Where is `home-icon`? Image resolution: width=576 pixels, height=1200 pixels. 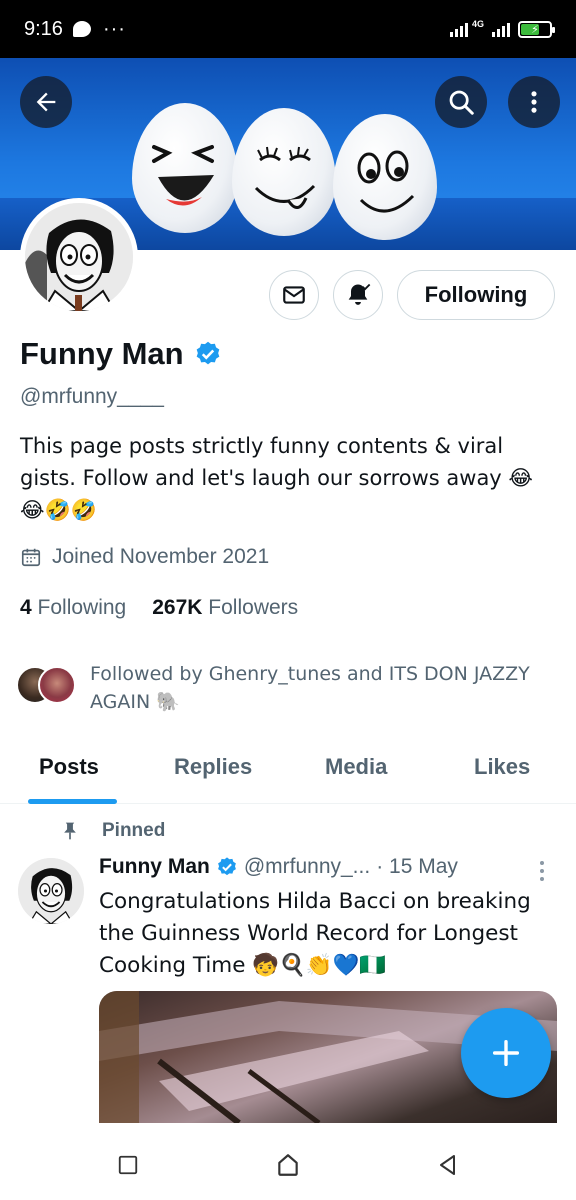
home-icon is located at coordinates (288, 1165).